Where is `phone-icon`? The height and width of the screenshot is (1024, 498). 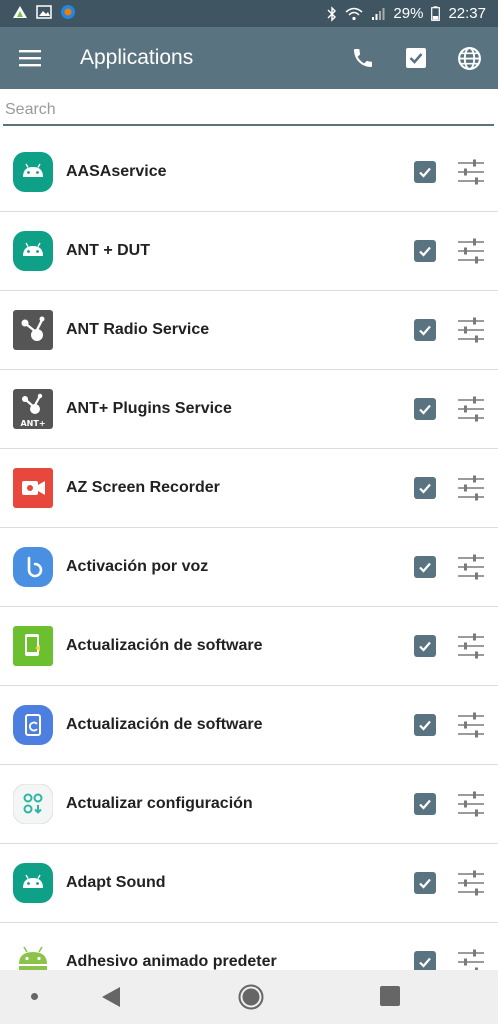
phone-icon is located at coordinates (363, 58).